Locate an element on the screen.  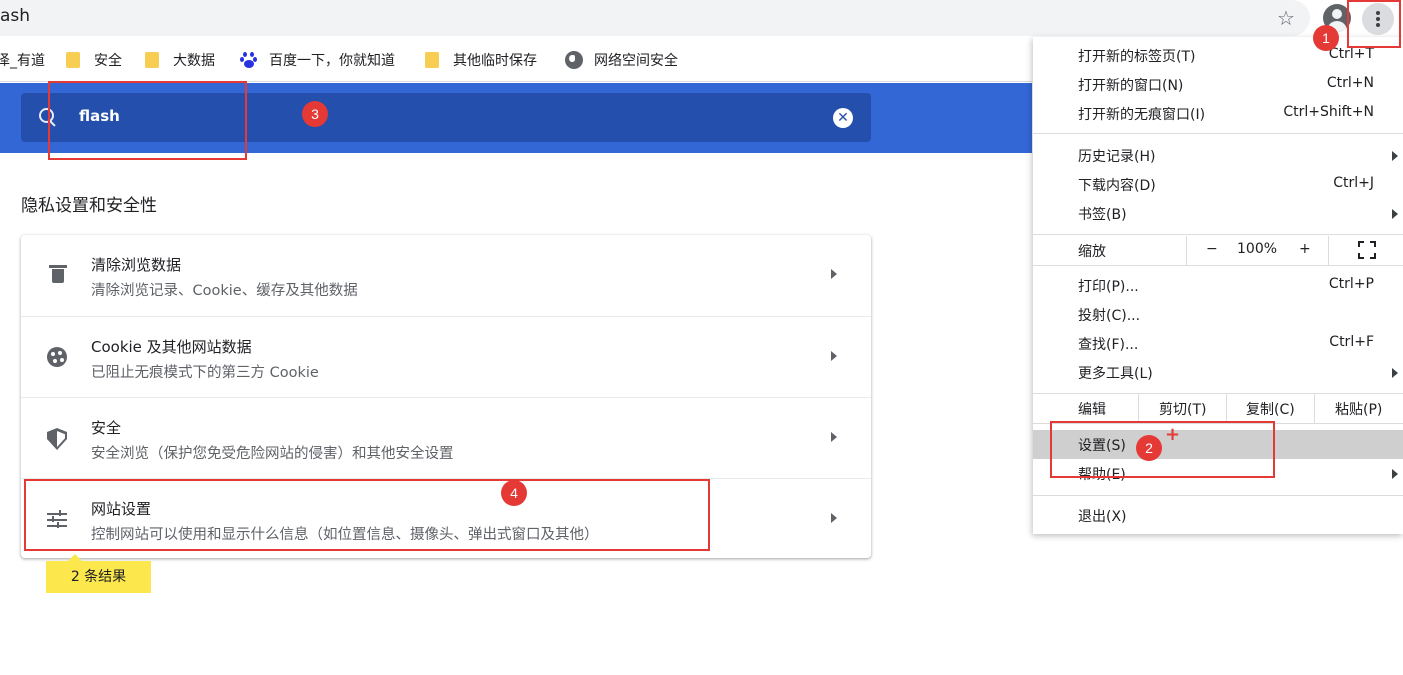
address-bar: ash ☆ is located at coordinates (655, 18).